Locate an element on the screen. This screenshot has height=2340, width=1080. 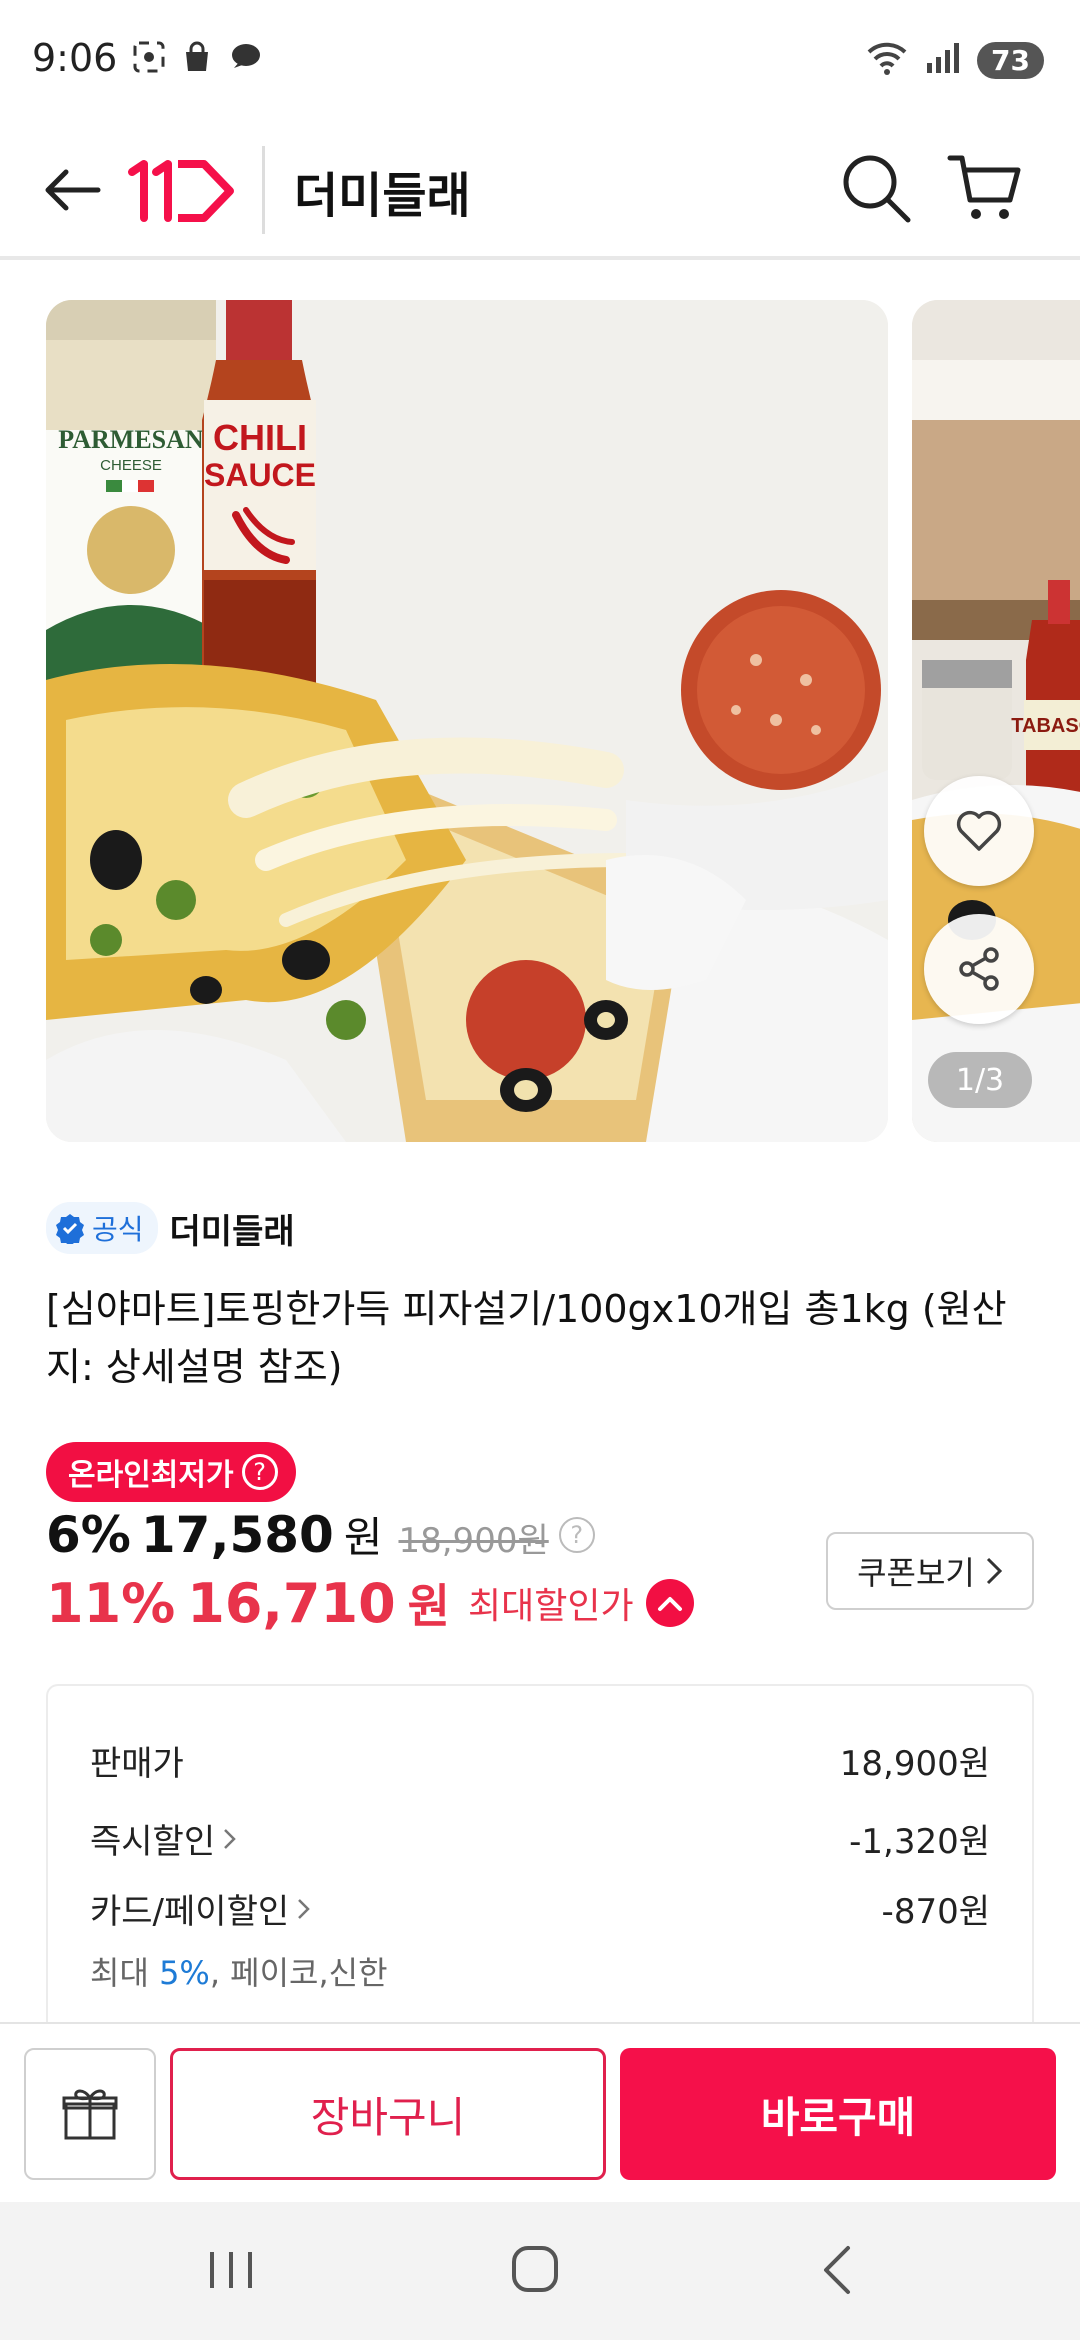
price-row-sale: 6% 17,580 원 18,900원 ? is located at coordinates (320, 1534).